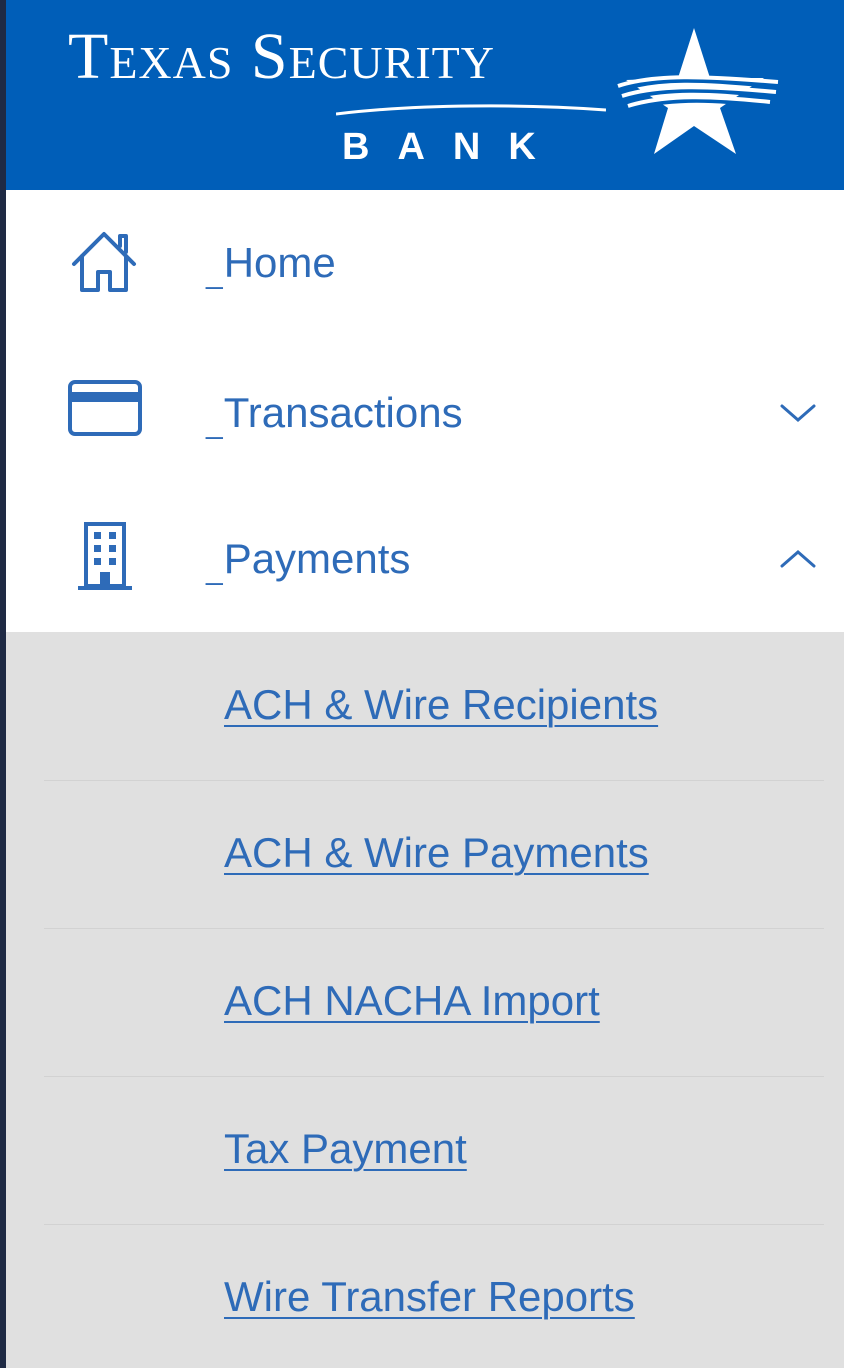 This screenshot has height=1368, width=844. I want to click on credit-card-icon, so click(105, 408).